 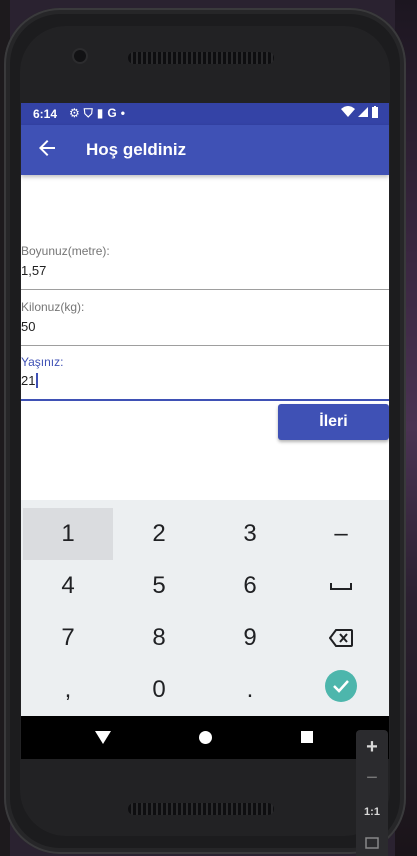 What do you see at coordinates (37, 380) in the screenshot?
I see `text-cursor` at bounding box center [37, 380].